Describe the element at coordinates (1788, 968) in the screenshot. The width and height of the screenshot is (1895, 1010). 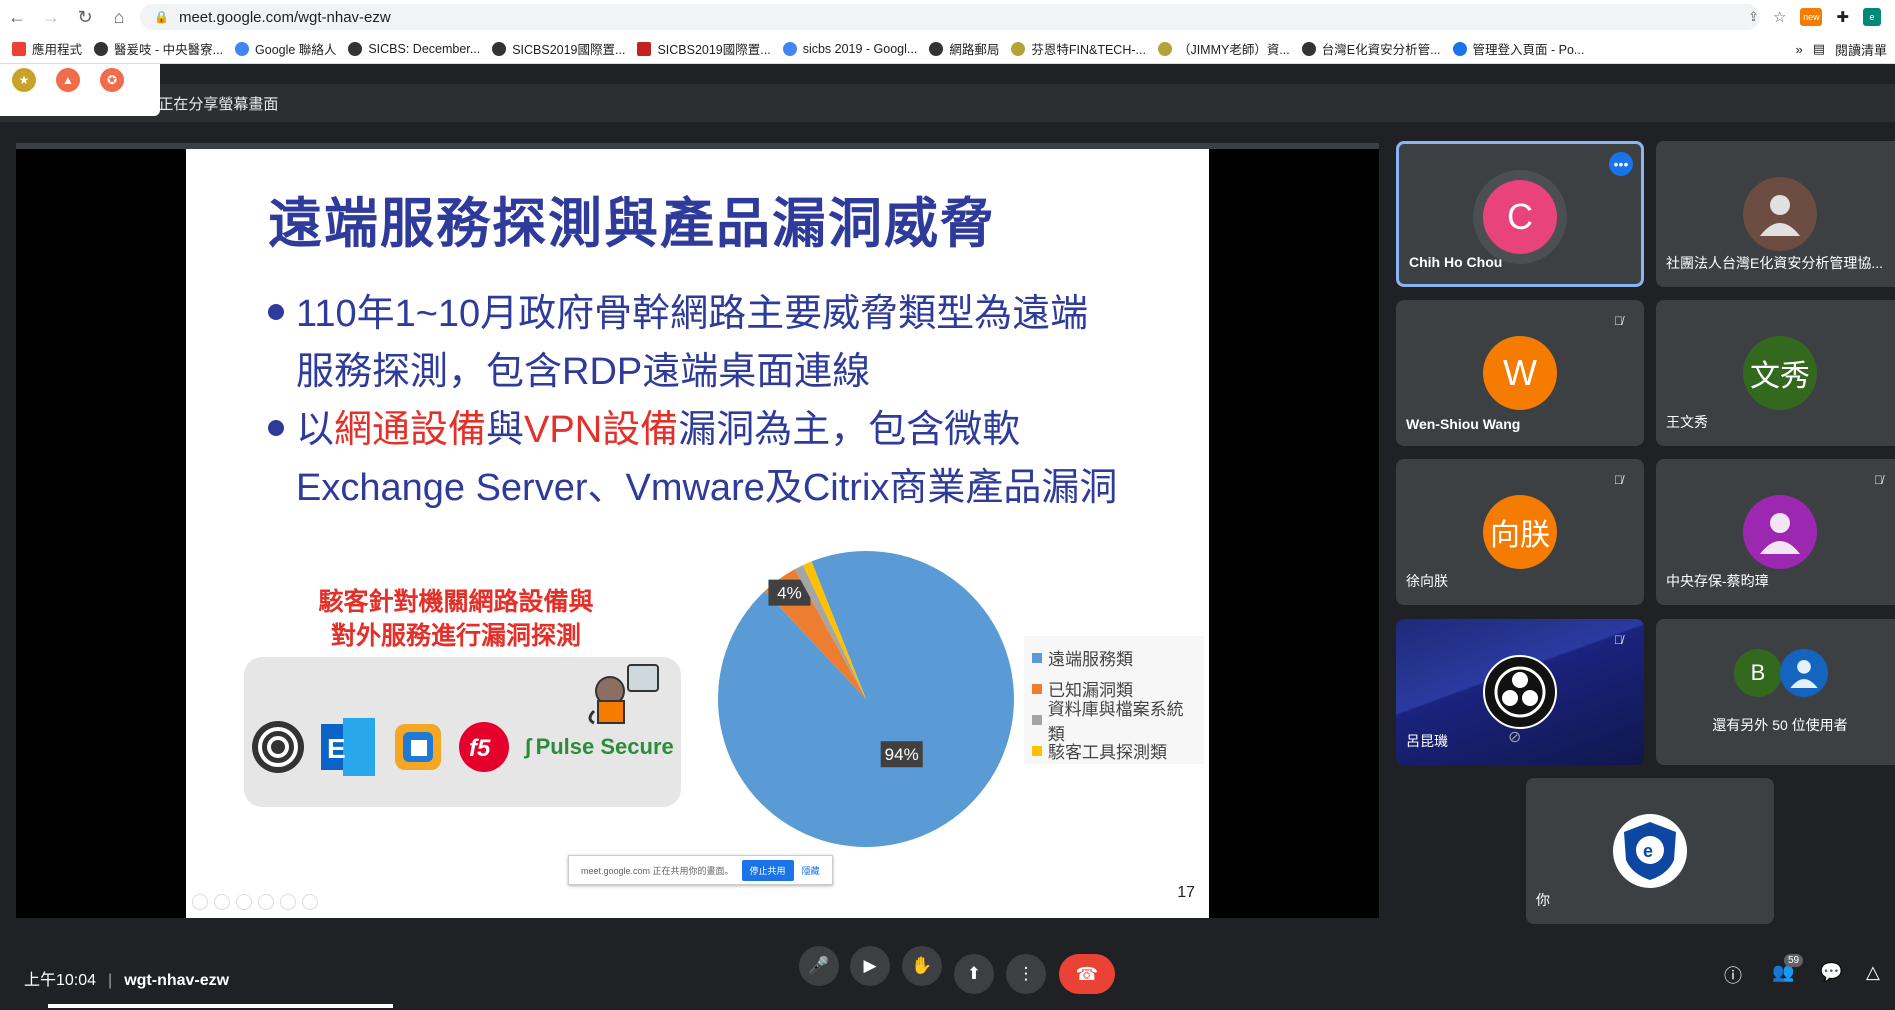
I see `people-button: 👥 59` at that location.